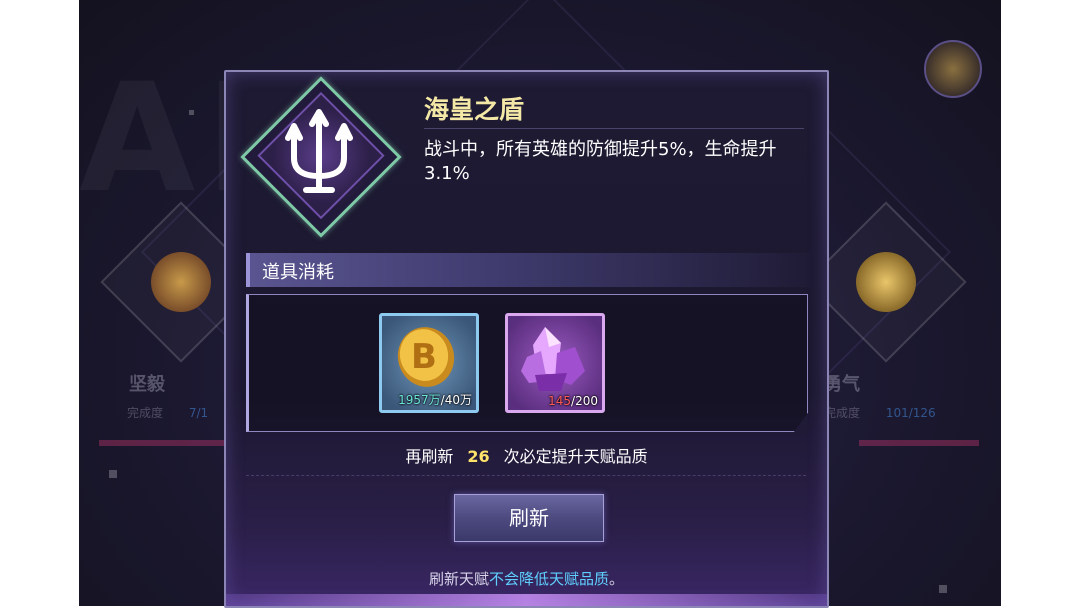 This screenshot has height=608, width=1080. I want to click on right-progress-value: 101/126, so click(910, 413).